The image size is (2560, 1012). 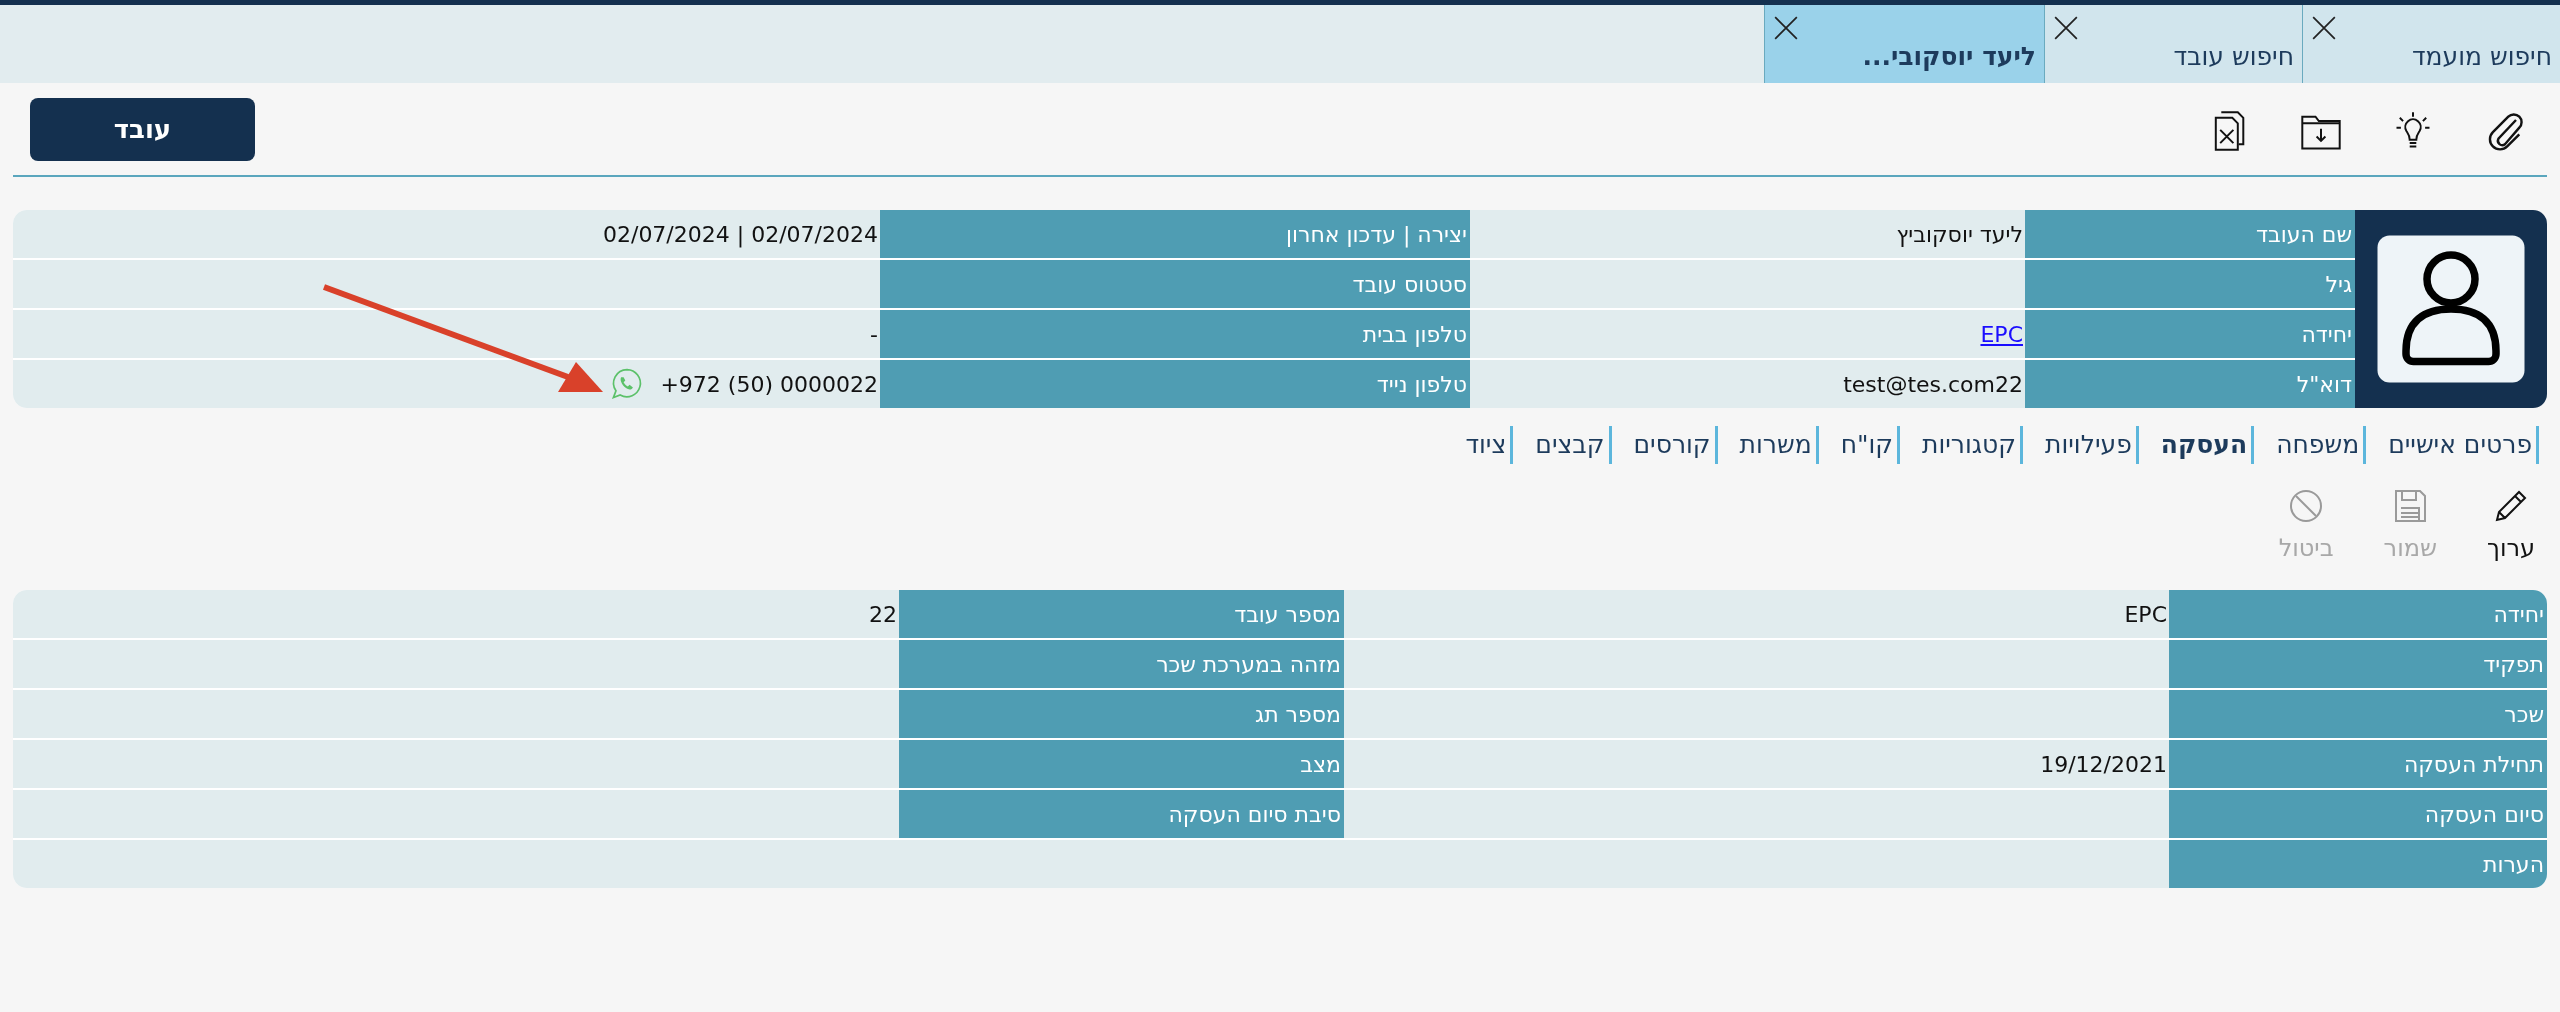 What do you see at coordinates (1756, 764) in the screenshot?
I see `value-cell: 19/12/2021` at bounding box center [1756, 764].